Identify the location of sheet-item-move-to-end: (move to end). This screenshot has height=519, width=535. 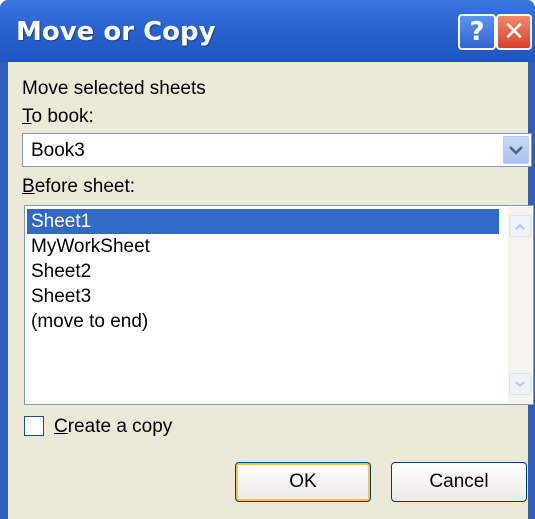
(267, 321).